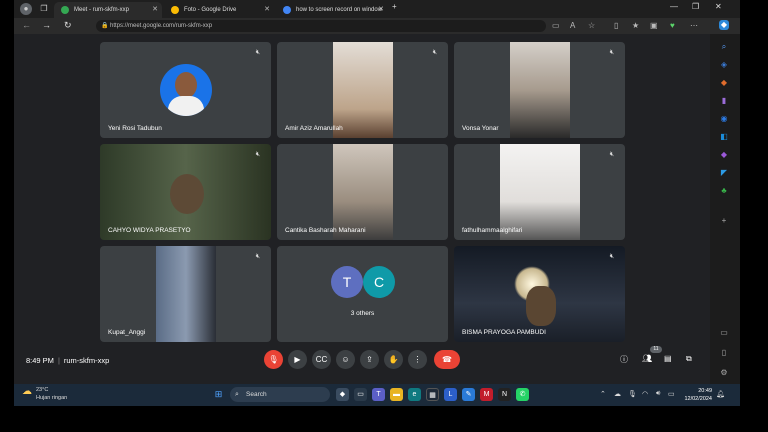 Image resolution: width=768 pixels, height=432 pixels. Describe the element at coordinates (591, 25) in the screenshot. I see `favorite-star-icon: ☆` at that location.